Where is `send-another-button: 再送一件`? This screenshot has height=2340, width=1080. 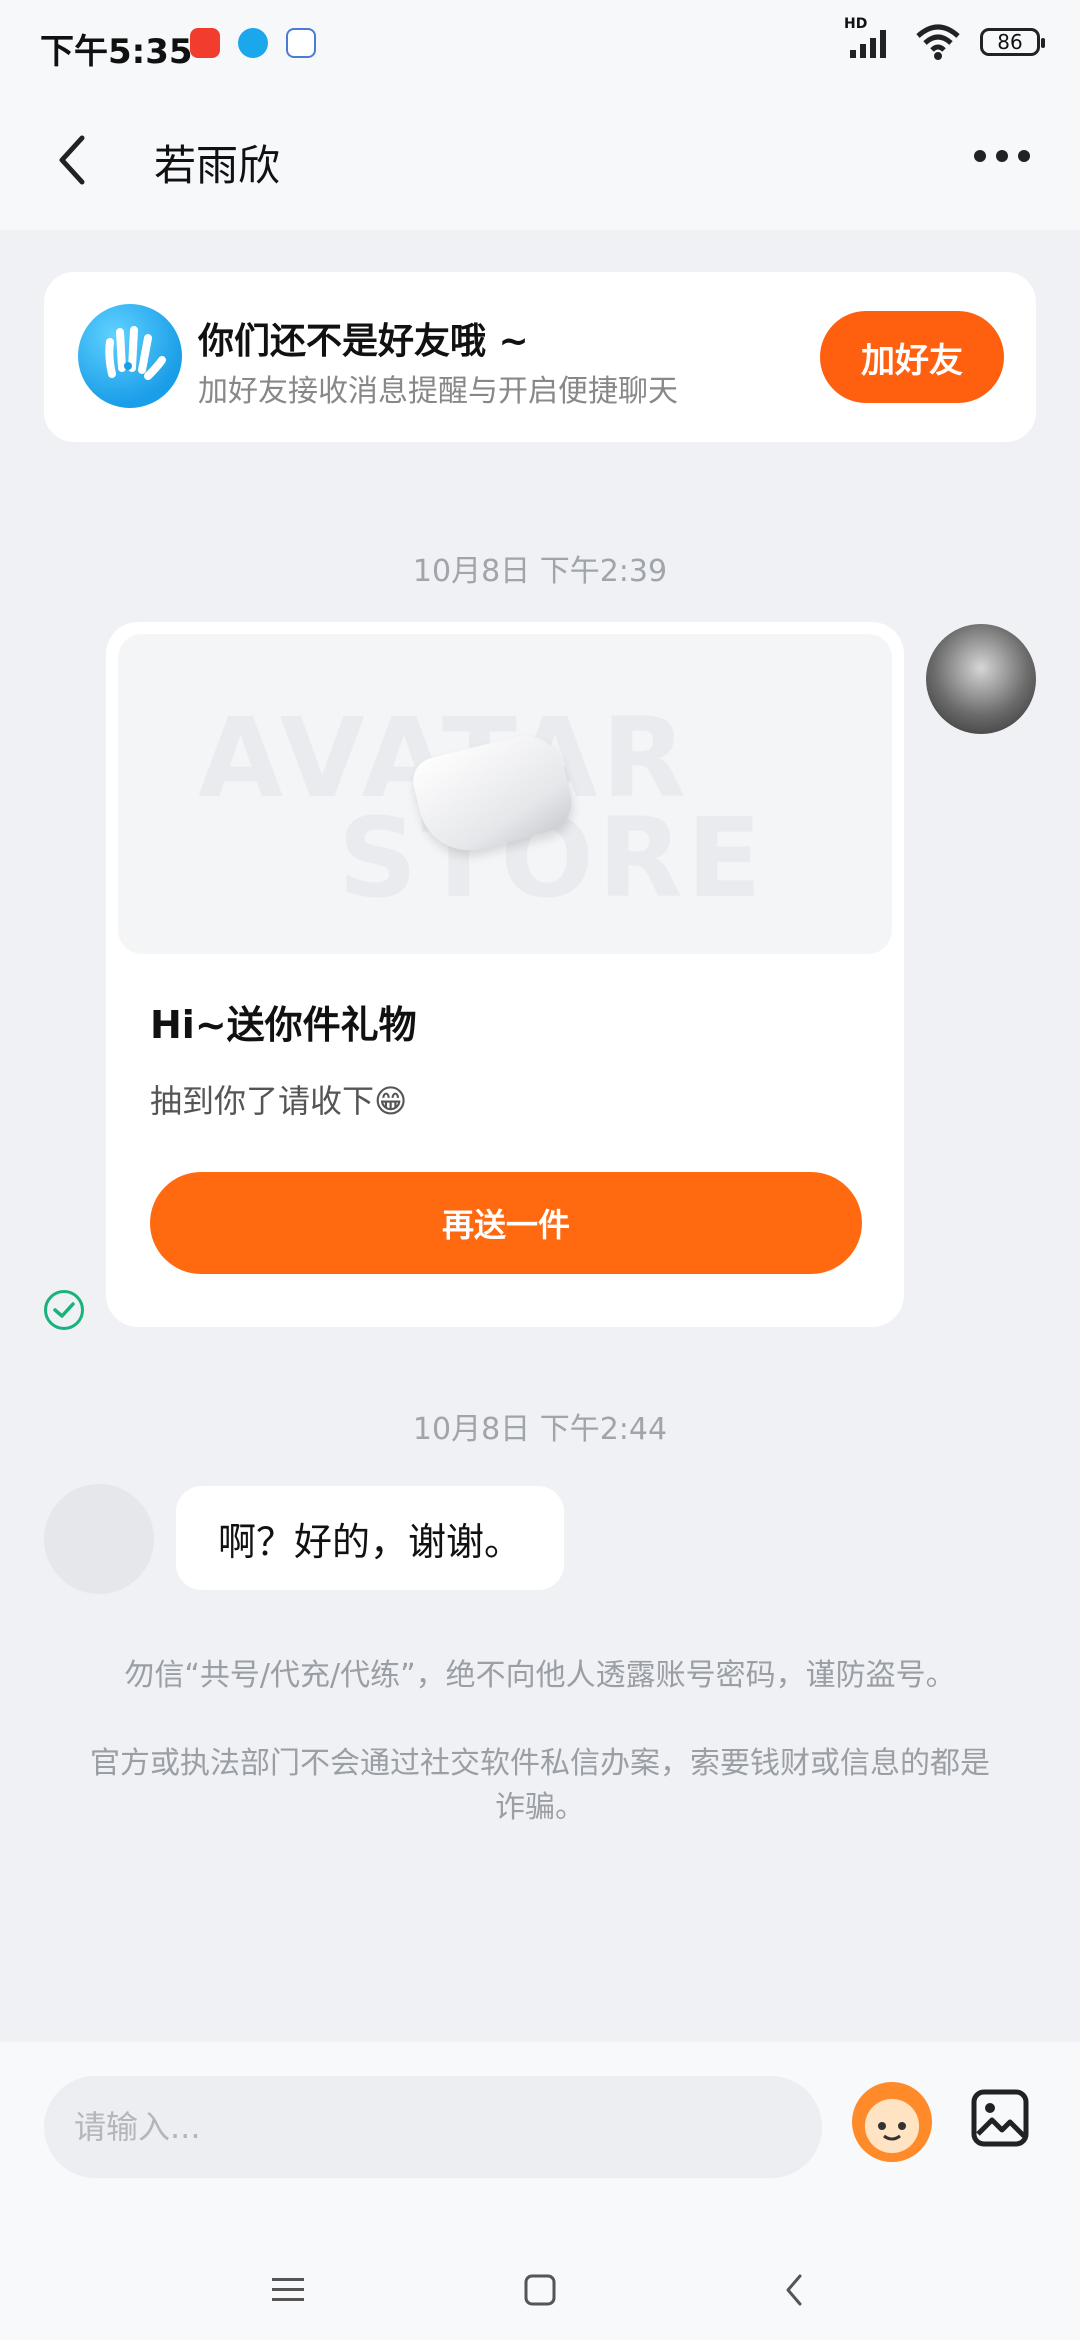
send-another-button: 再送一件 is located at coordinates (506, 1223).